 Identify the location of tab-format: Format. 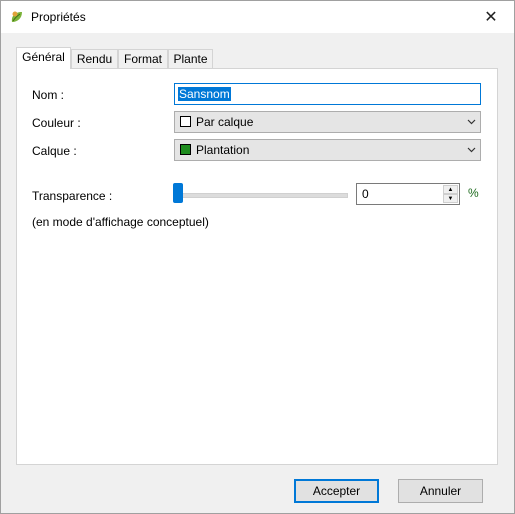
(143, 58).